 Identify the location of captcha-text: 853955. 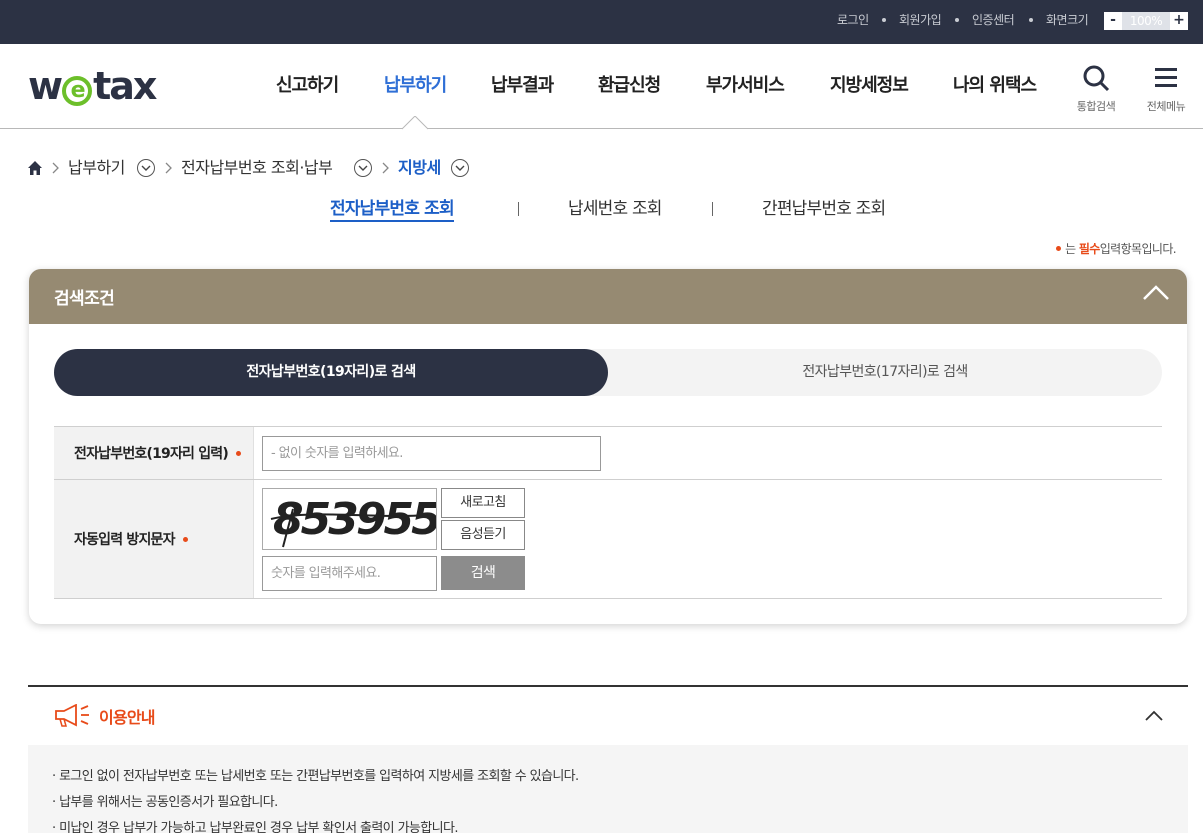
(355, 519).